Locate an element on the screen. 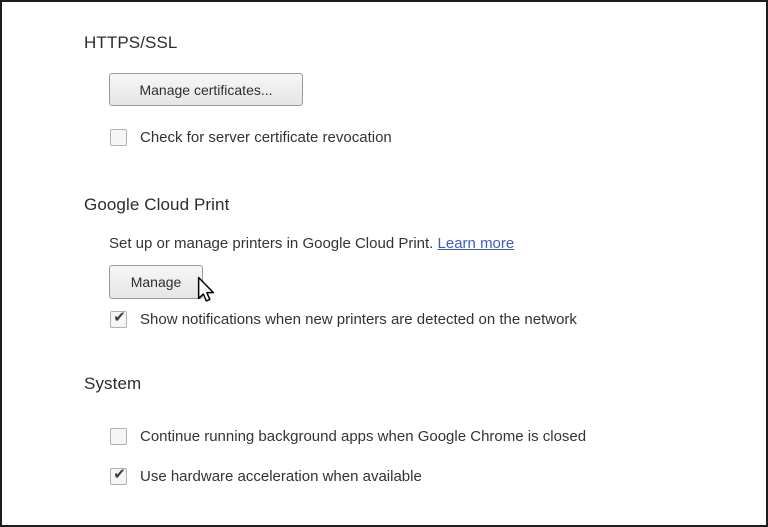 The width and height of the screenshot is (768, 527). section-title-system: System is located at coordinates (113, 383).